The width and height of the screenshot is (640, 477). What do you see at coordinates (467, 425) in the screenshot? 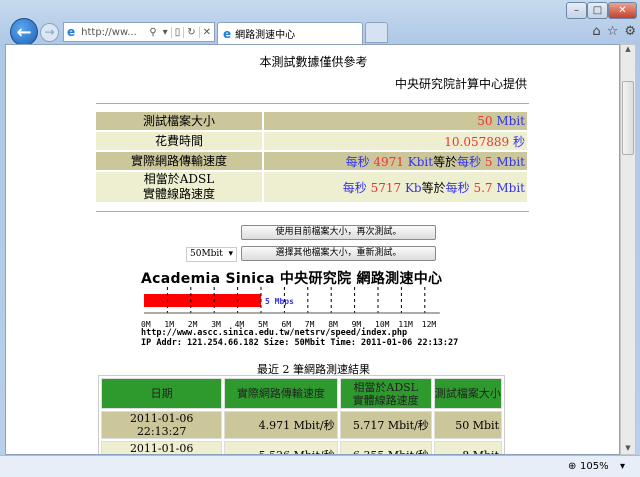
I see `table-cell: 50 Mbit` at bounding box center [467, 425].